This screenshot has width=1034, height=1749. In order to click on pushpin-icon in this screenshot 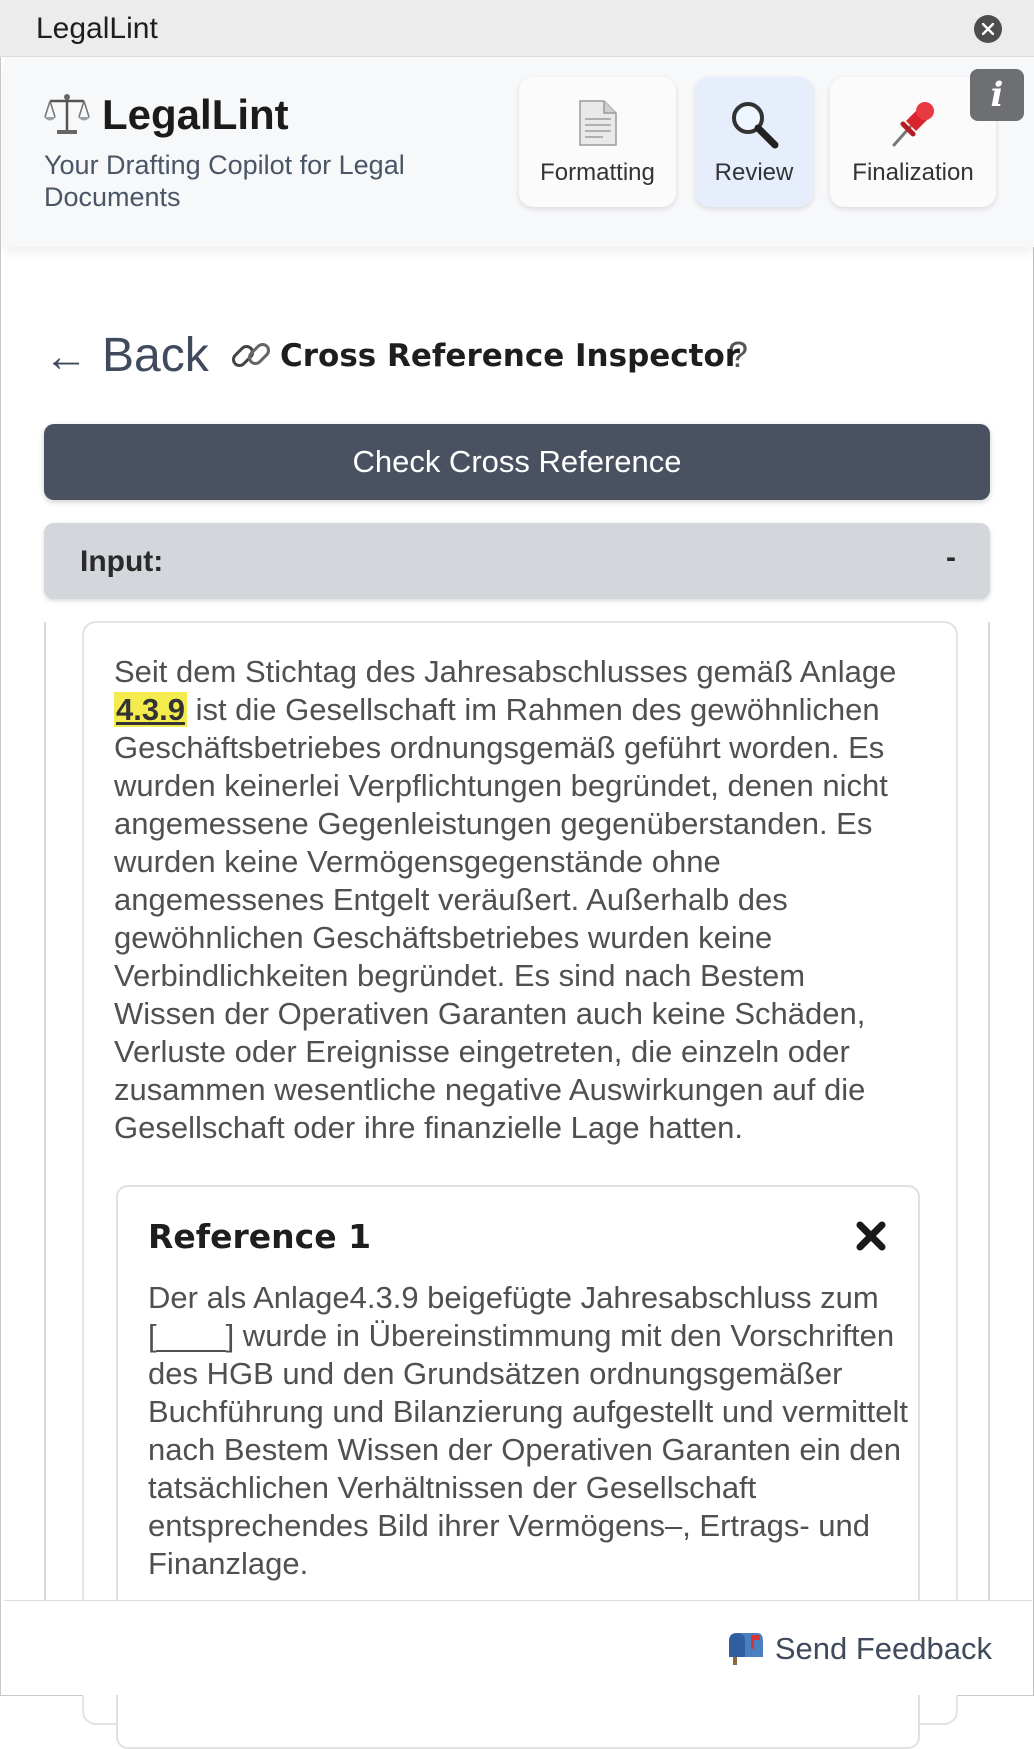, I will do `click(913, 126)`.